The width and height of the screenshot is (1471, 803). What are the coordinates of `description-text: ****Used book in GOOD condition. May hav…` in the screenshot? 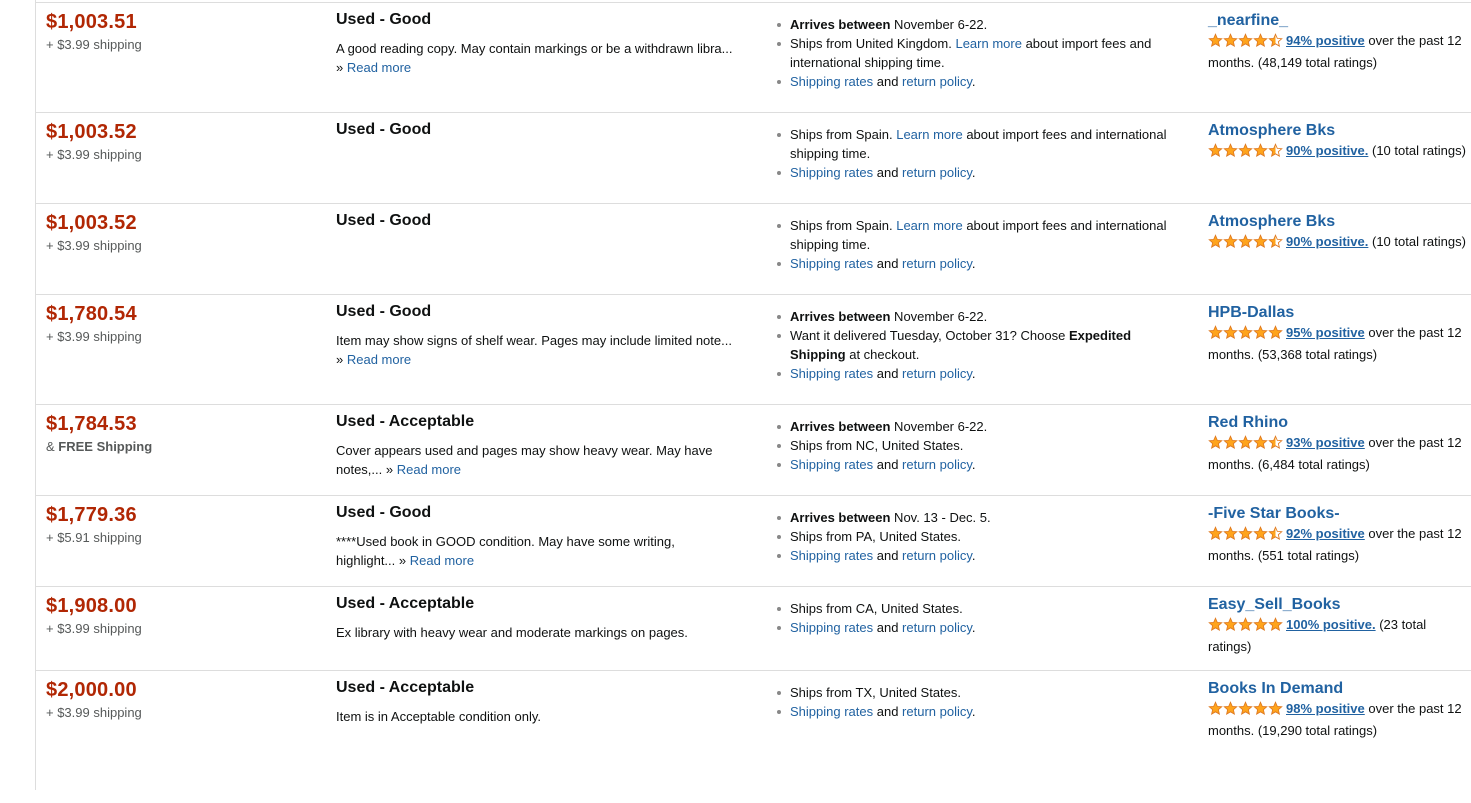 It's located at (505, 551).